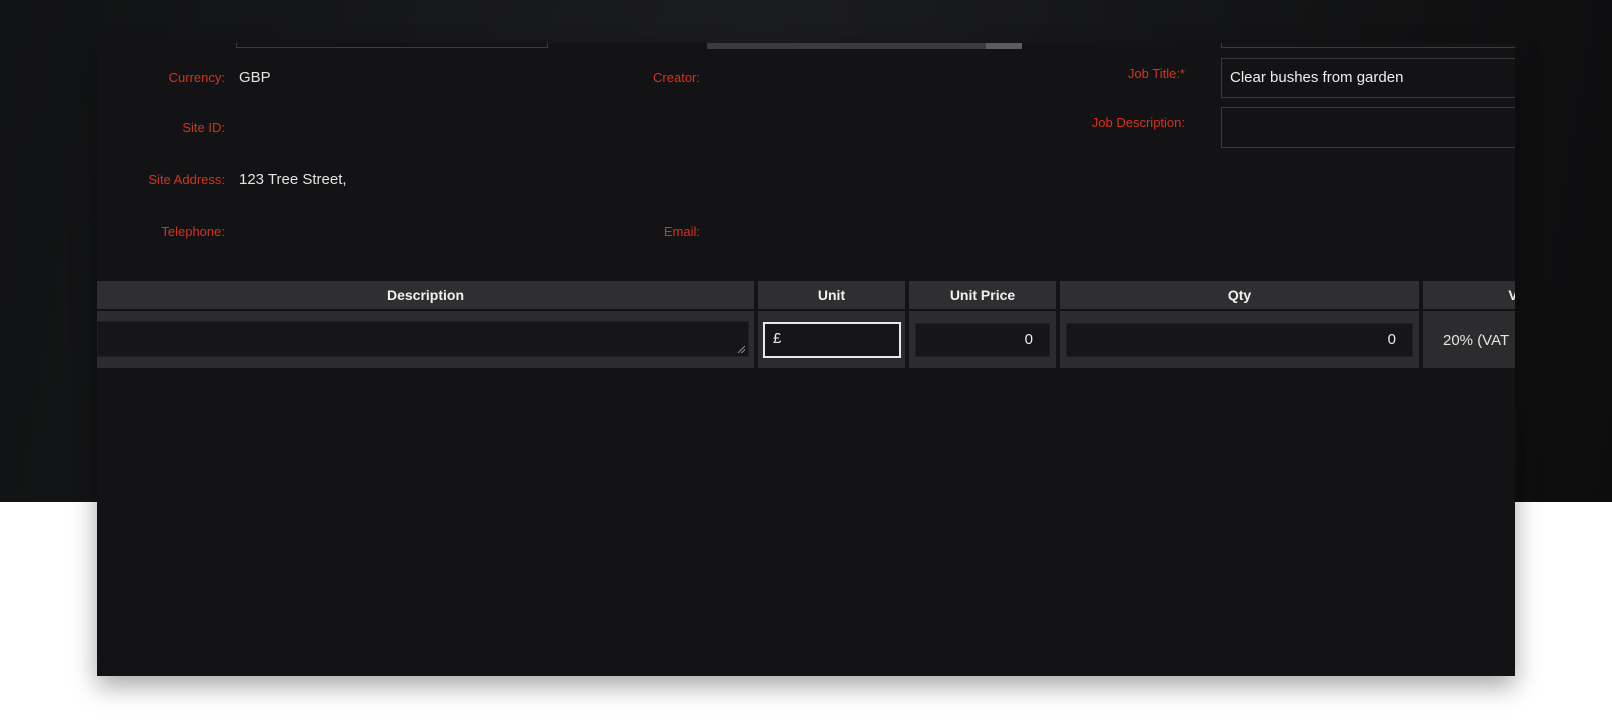 This screenshot has width=1612, height=720. I want to click on telephone-label: Telephone:, so click(193, 231).